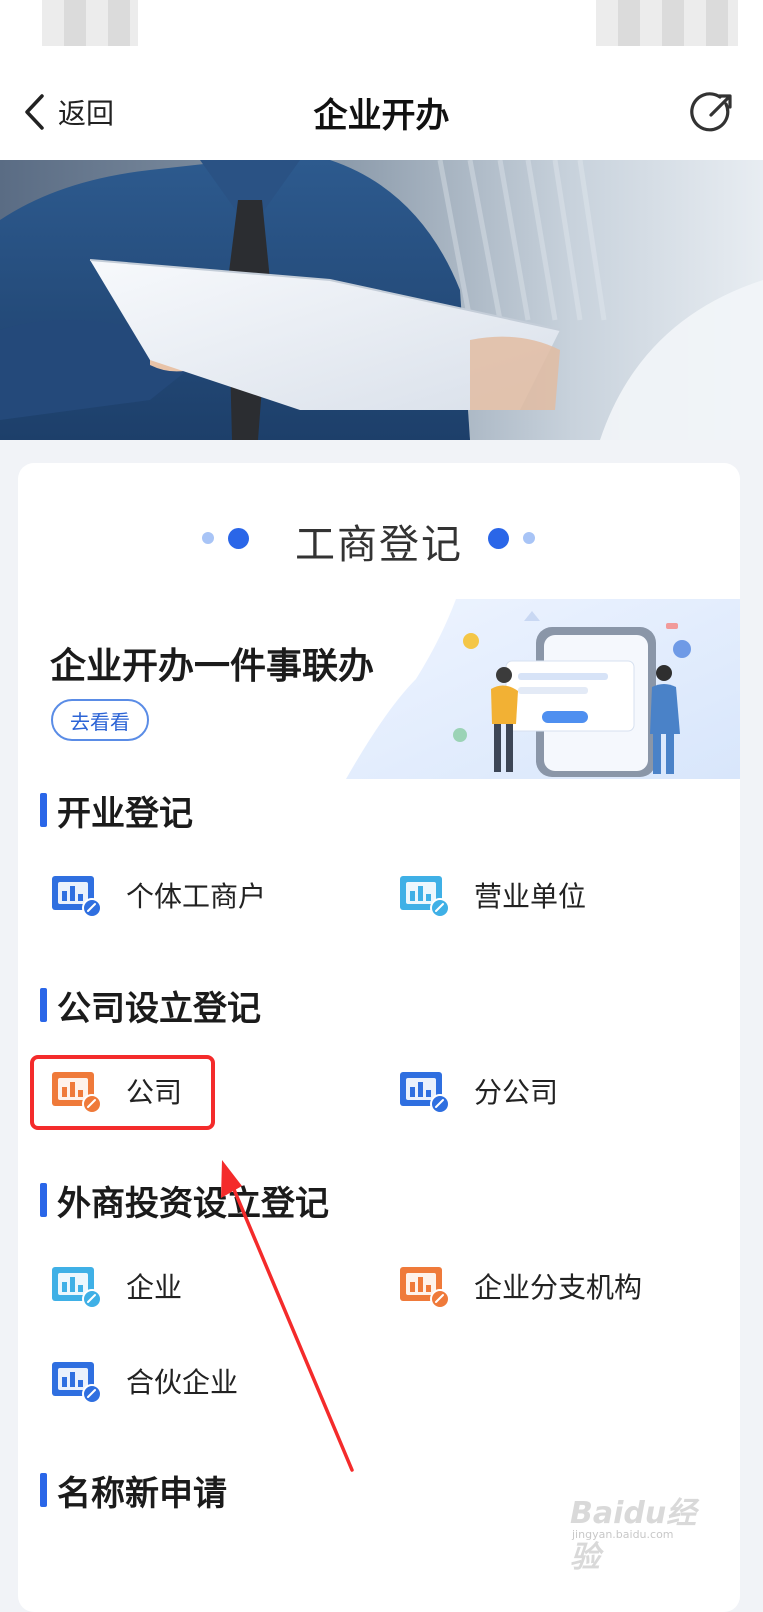  I want to click on status-bar-blurred-left, so click(90, 23).